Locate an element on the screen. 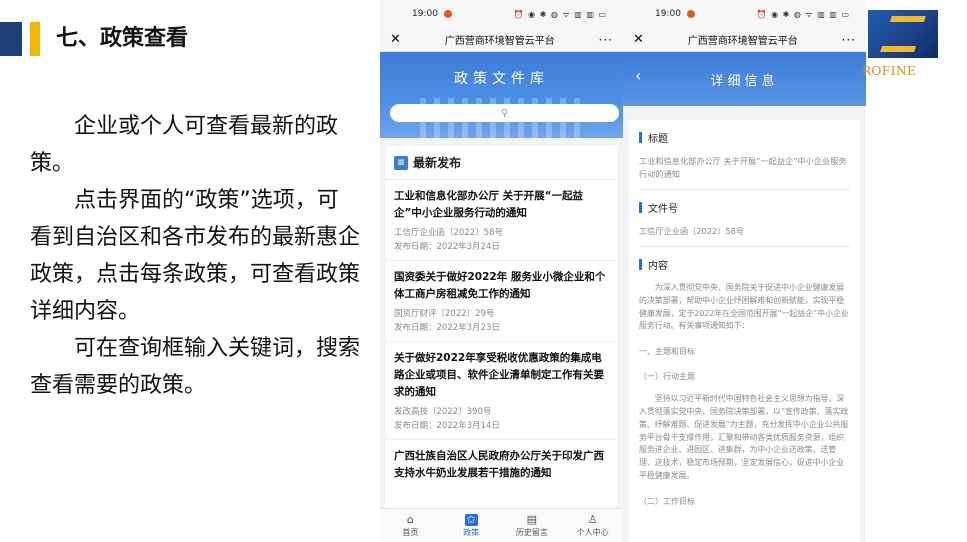  policy-list-item: 广西壮族自治区人民政府办公厅关于印发广西支持水牛奶业发展若干措施的通知 is located at coordinates (501, 464).